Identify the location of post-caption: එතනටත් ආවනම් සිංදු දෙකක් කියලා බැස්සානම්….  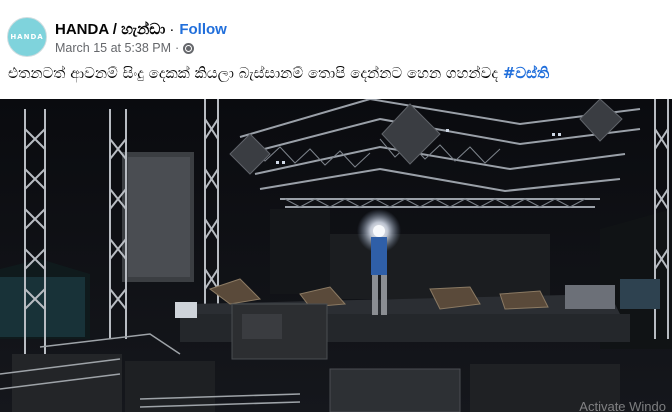
(340, 76).